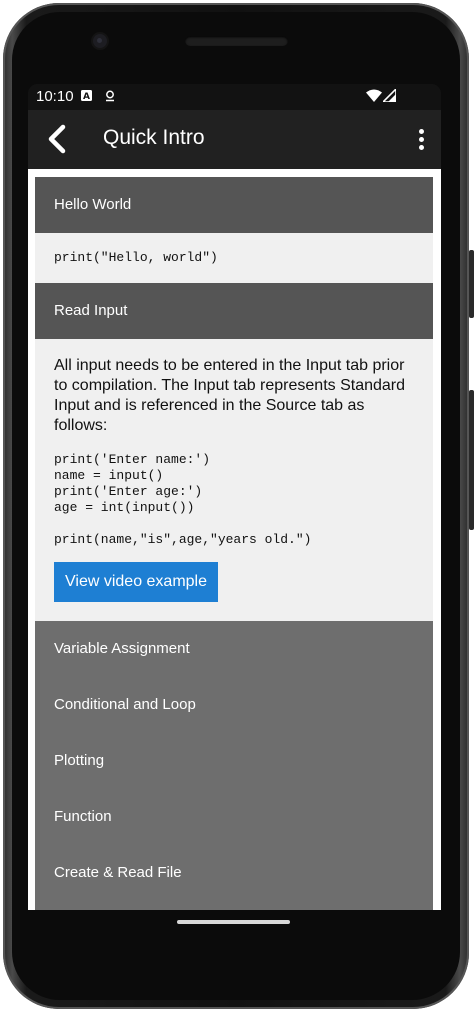 Image resolution: width=474 pixels, height=1015 pixels. What do you see at coordinates (422, 140) in the screenshot?
I see `overflow-menu-button` at bounding box center [422, 140].